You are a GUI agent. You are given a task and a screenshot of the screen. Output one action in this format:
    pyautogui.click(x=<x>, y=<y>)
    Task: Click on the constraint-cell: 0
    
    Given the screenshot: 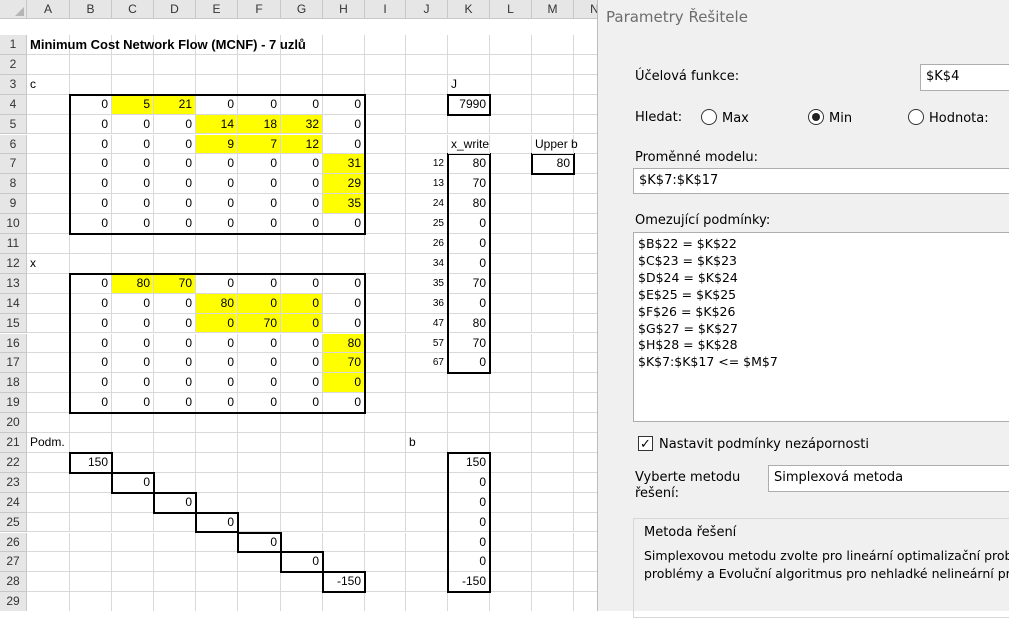 What is the action you would take?
    pyautogui.click(x=175, y=502)
    